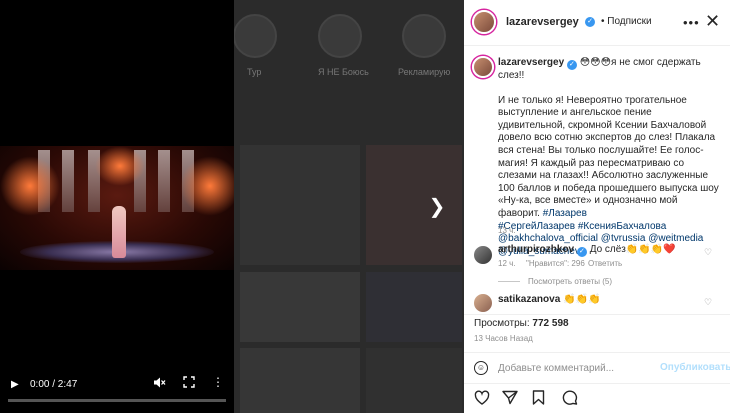  I want to click on next-post-arrow-icon: ❯, so click(437, 207).